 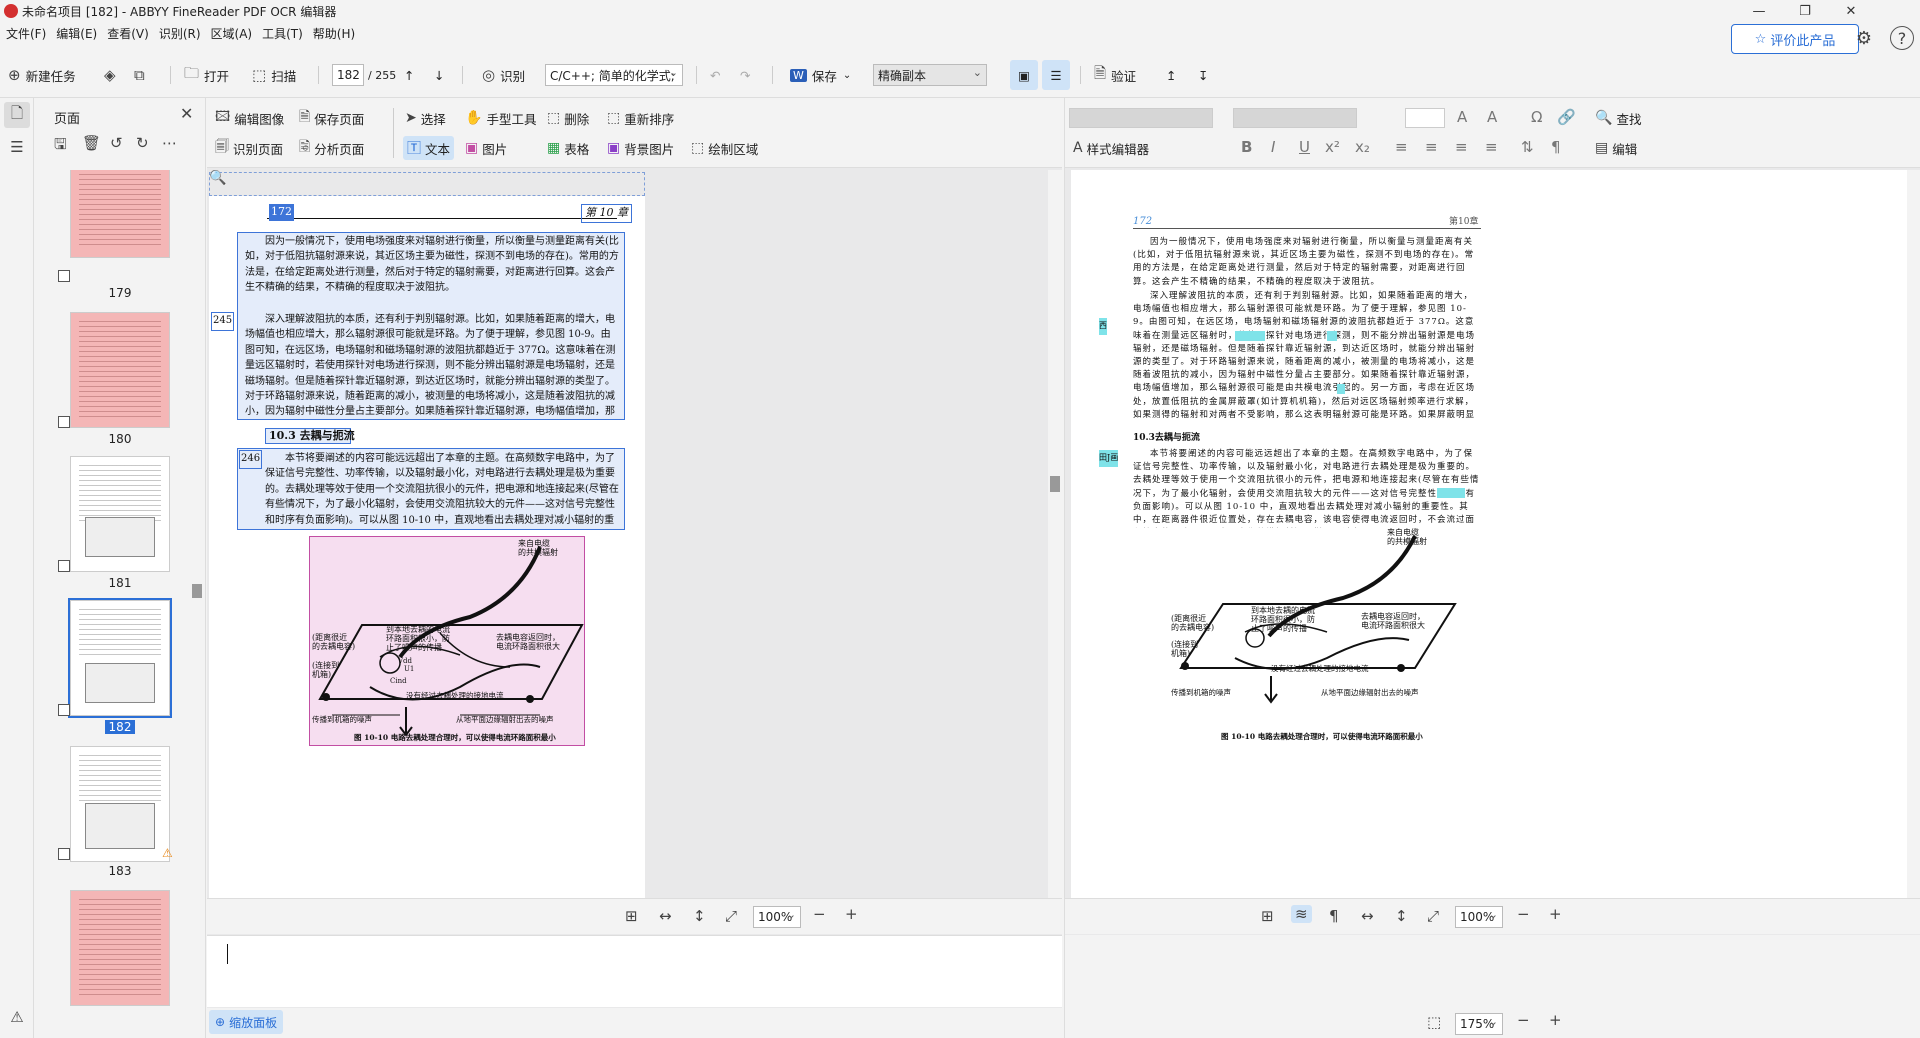 What do you see at coordinates (1492, 117) in the screenshot?
I see `shrink-font-icon: A` at bounding box center [1492, 117].